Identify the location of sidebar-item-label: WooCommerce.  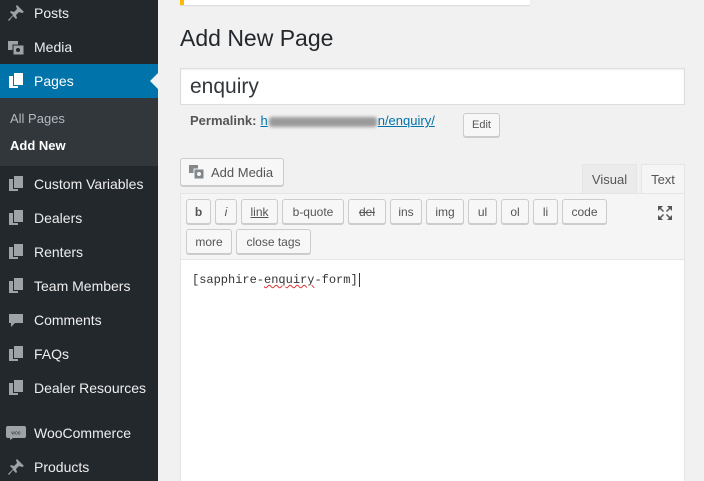
(82, 433).